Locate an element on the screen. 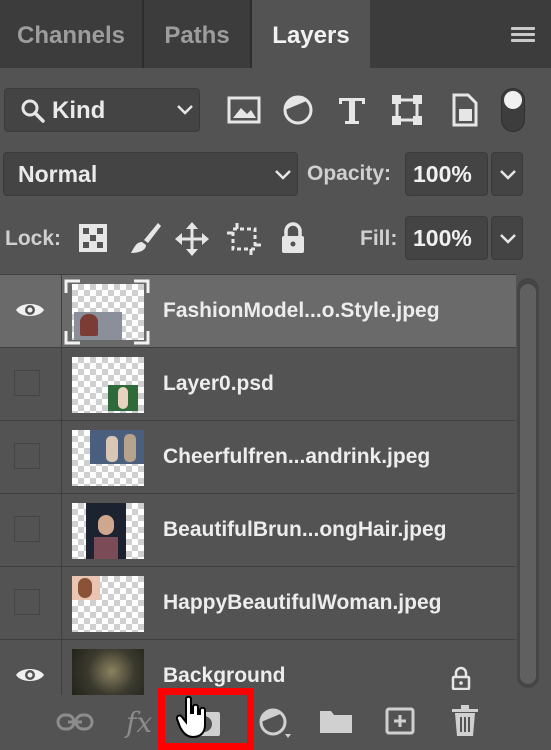 The height and width of the screenshot is (750, 551). shape-filter-icon is located at coordinates (407, 110).